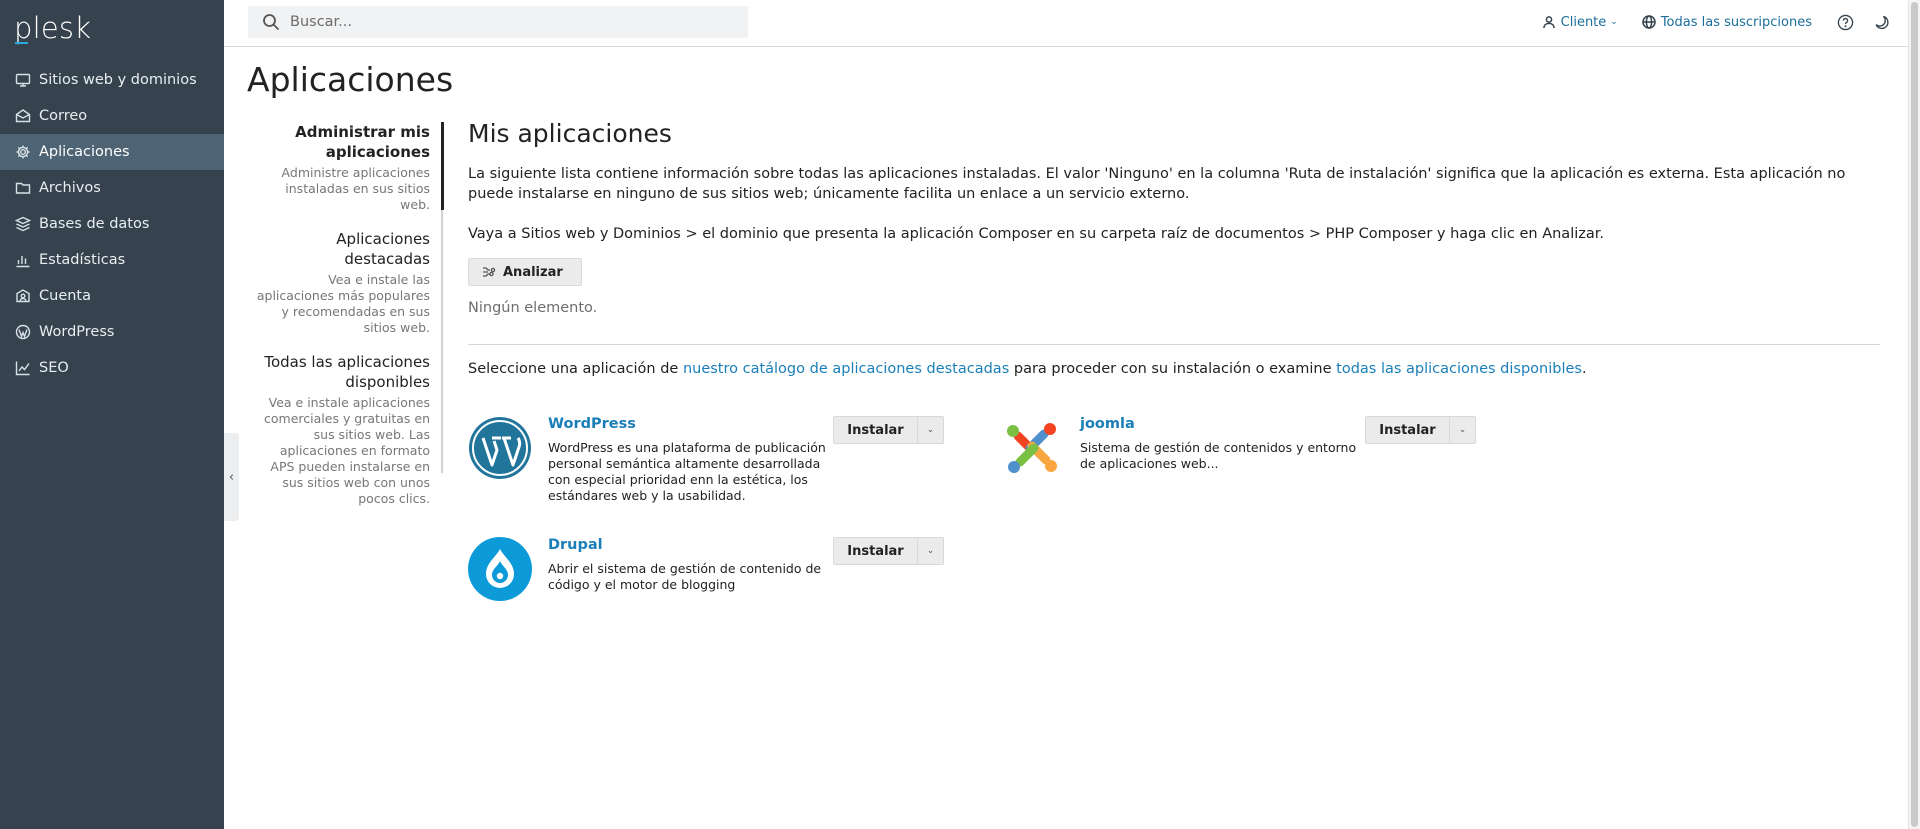 The height and width of the screenshot is (829, 1920). Describe the element at coordinates (23, 332) in the screenshot. I see `wordpress-icon` at that location.